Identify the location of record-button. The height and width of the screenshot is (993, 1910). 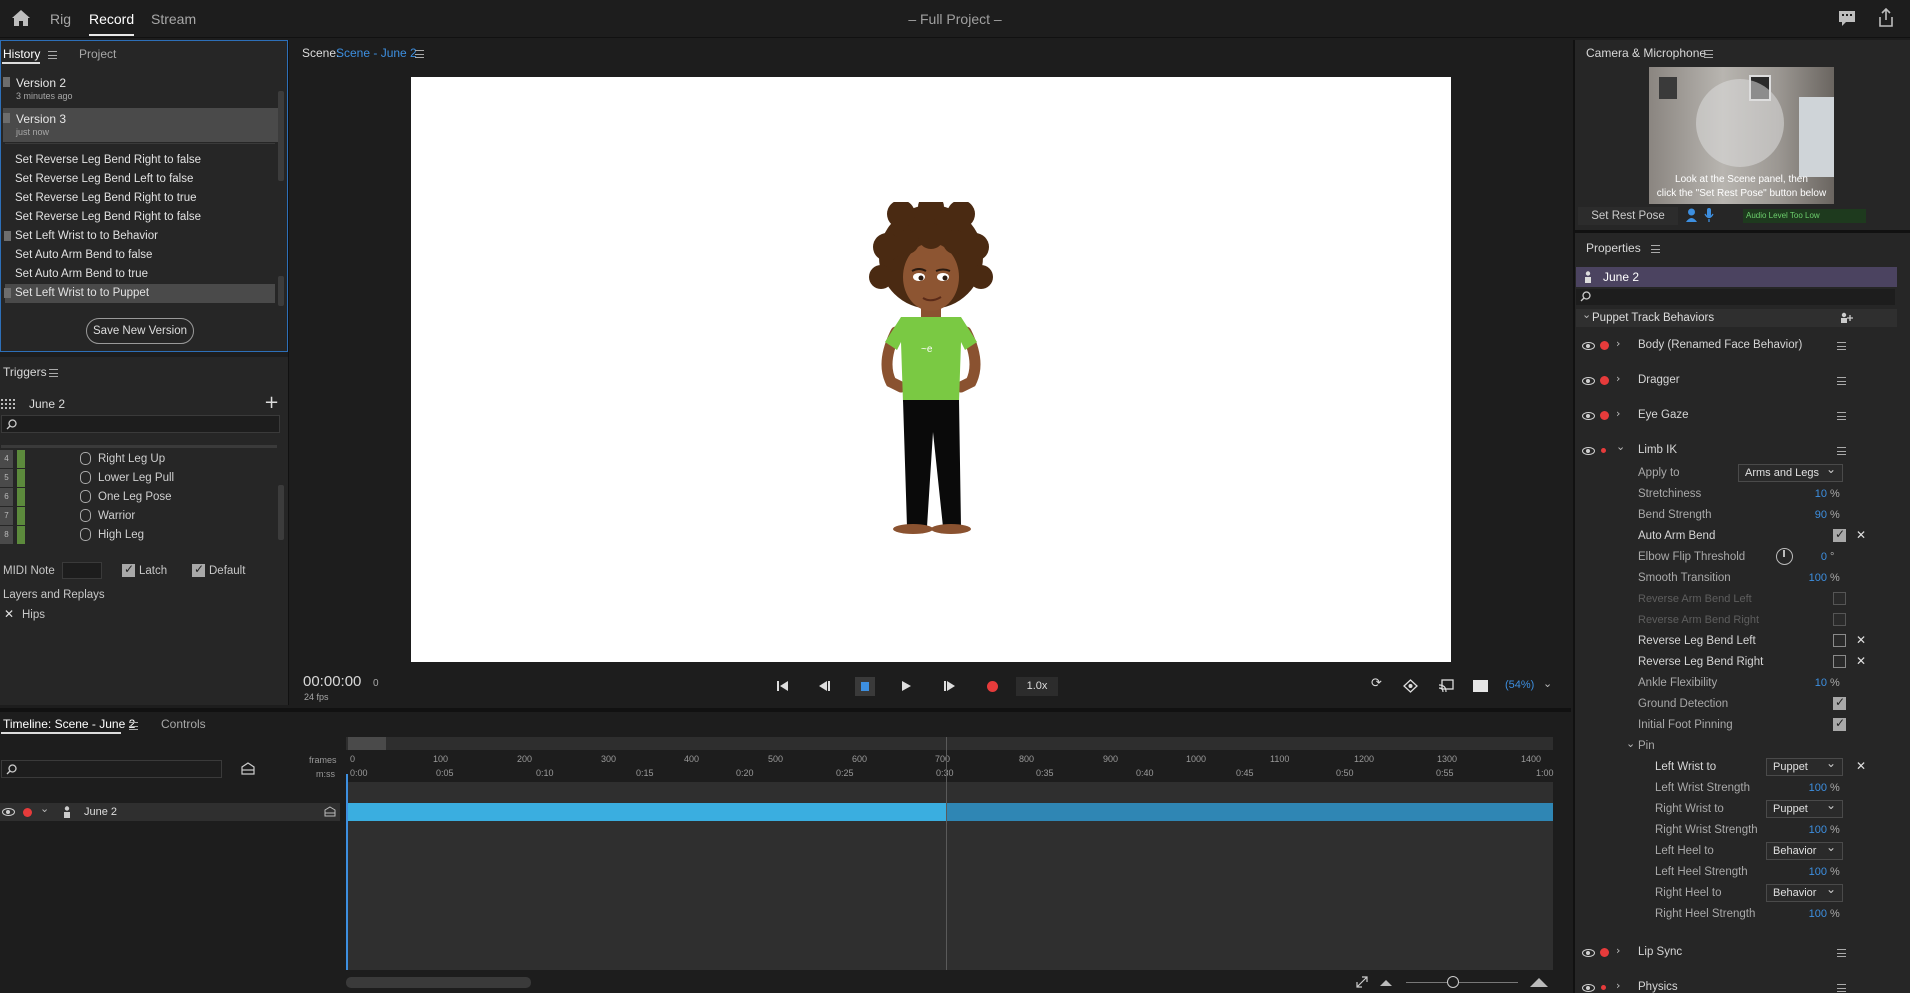
(992, 686).